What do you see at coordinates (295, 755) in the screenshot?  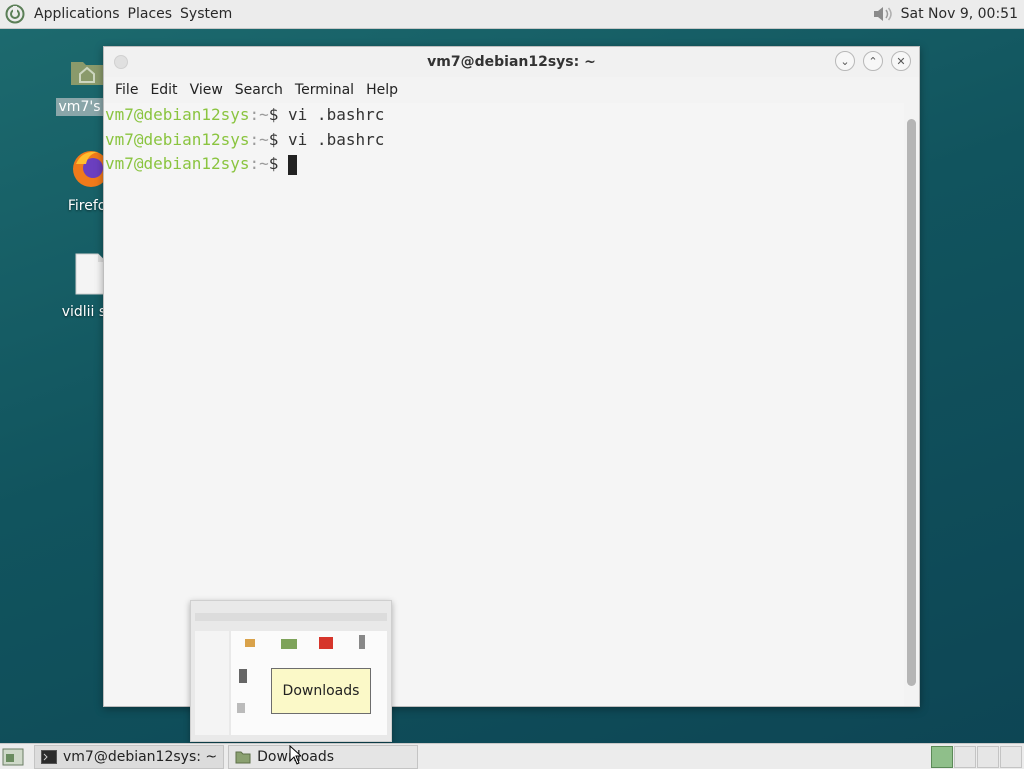 I see `mouse-pointer-icon` at bounding box center [295, 755].